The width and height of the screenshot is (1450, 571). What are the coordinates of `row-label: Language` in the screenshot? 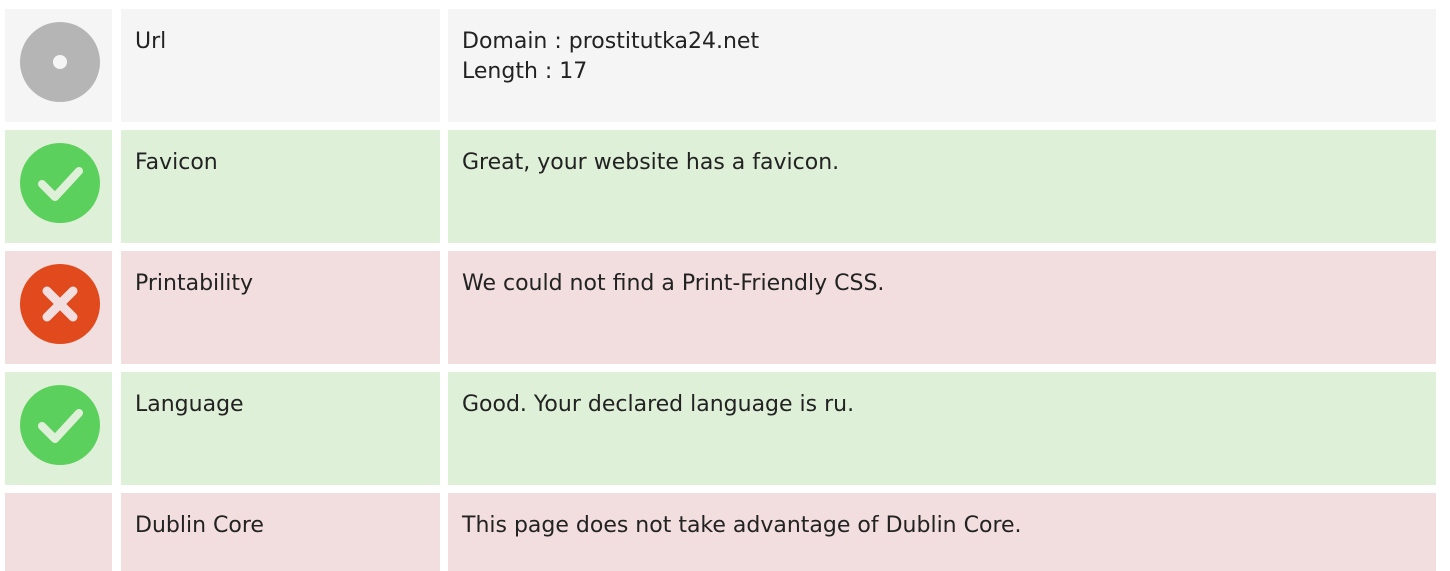 It's located at (189, 404).